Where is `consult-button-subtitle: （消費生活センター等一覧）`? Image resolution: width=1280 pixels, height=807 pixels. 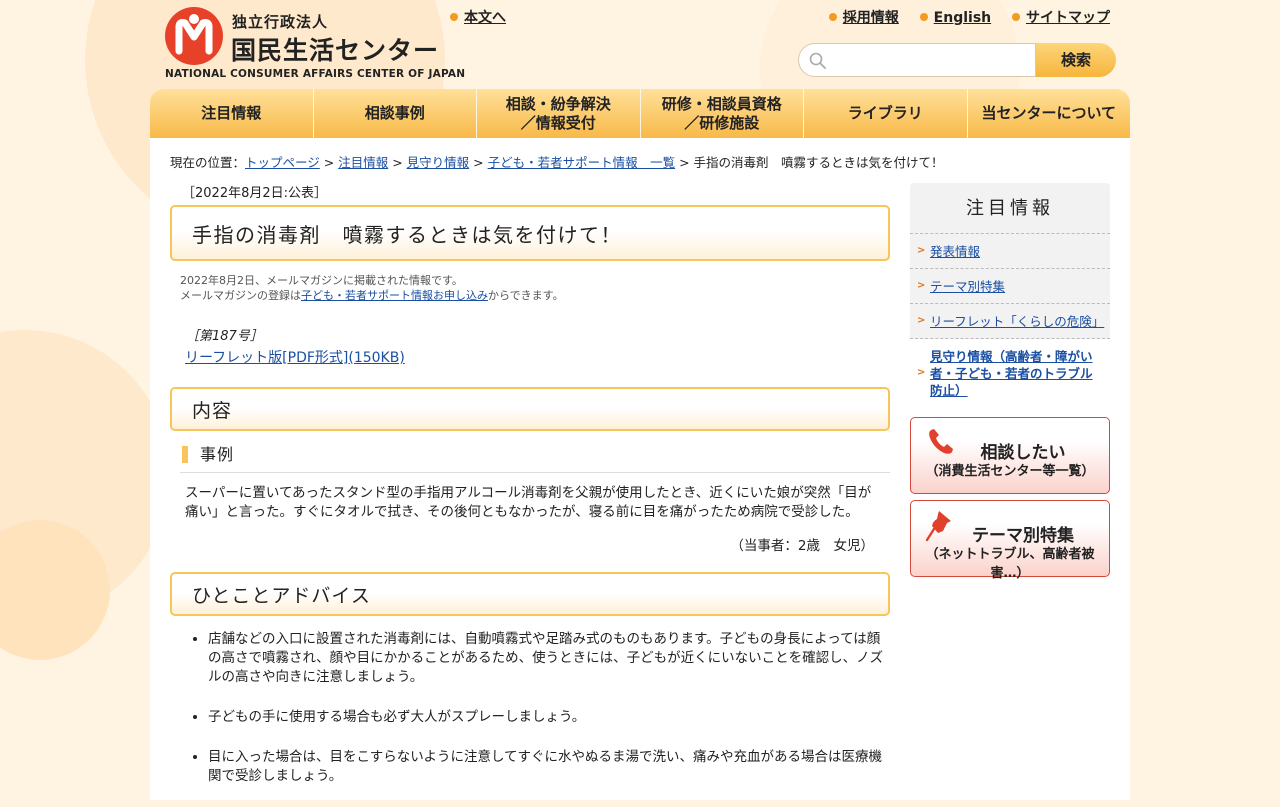 consult-button-subtitle: （消費生活センター等一覧） is located at coordinates (1010, 471).